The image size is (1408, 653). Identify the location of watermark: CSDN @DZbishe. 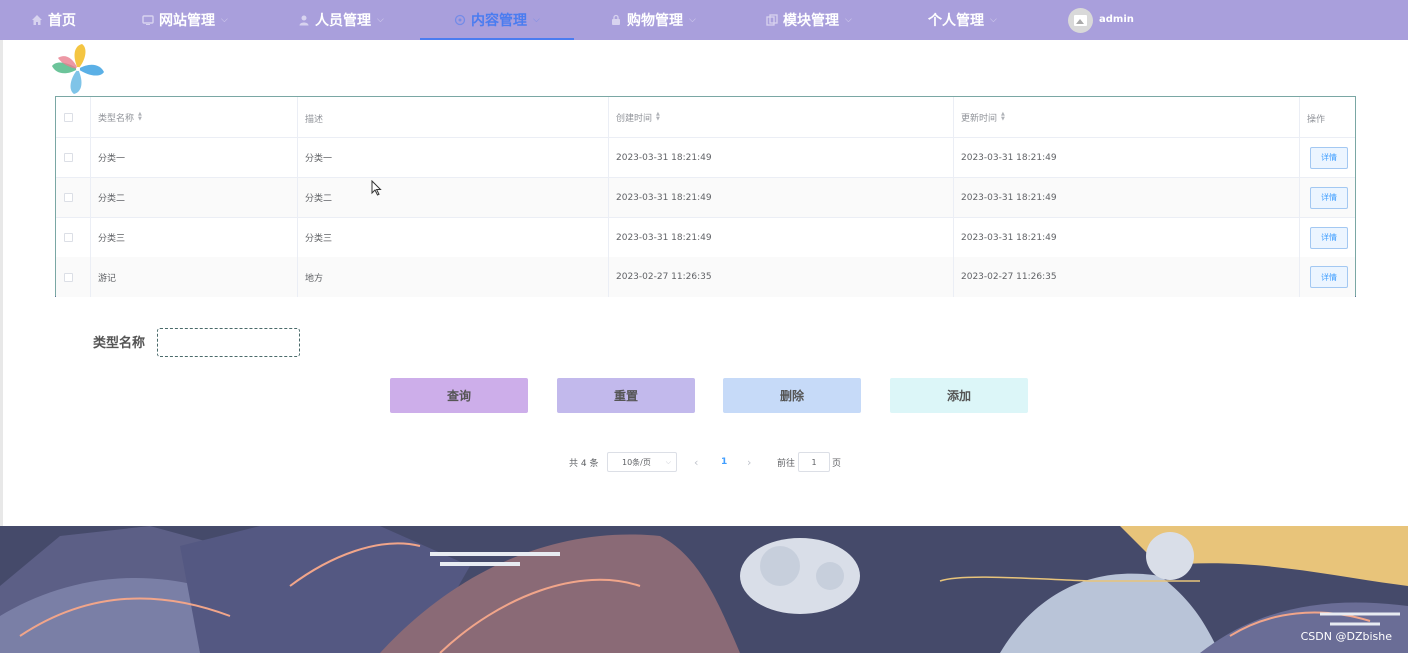
(1346, 636).